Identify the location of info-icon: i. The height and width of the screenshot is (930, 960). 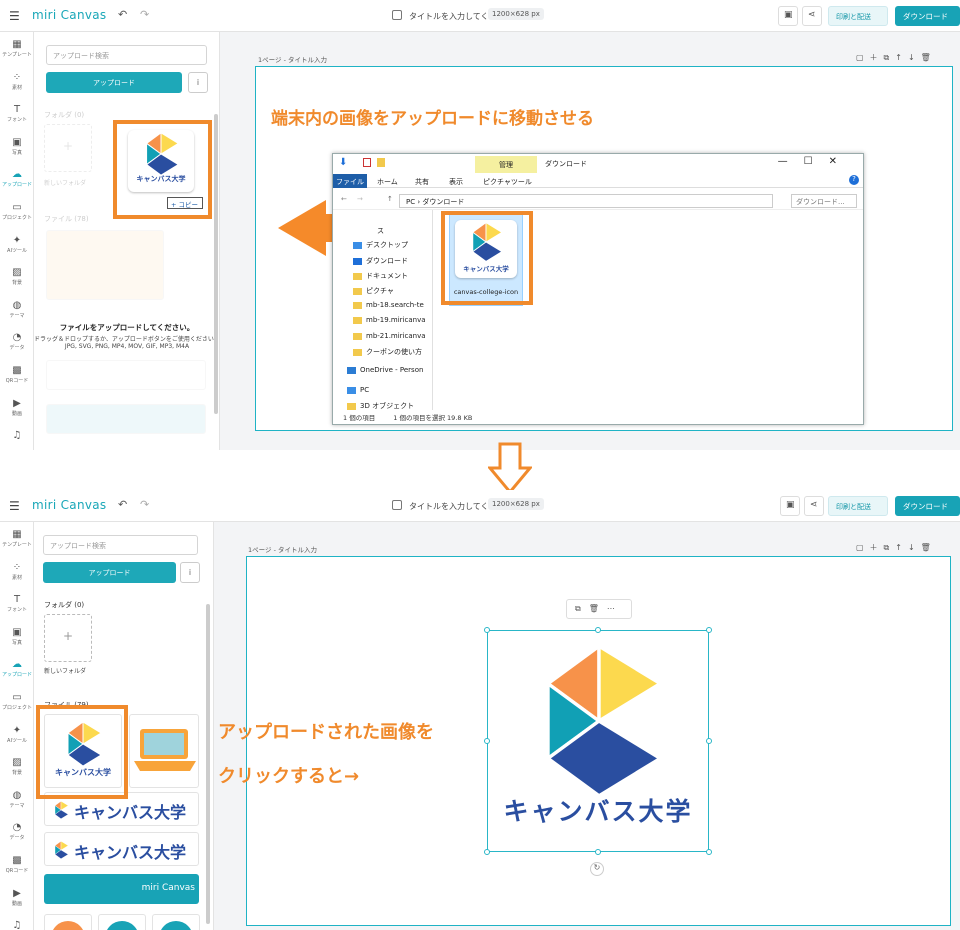
(198, 82).